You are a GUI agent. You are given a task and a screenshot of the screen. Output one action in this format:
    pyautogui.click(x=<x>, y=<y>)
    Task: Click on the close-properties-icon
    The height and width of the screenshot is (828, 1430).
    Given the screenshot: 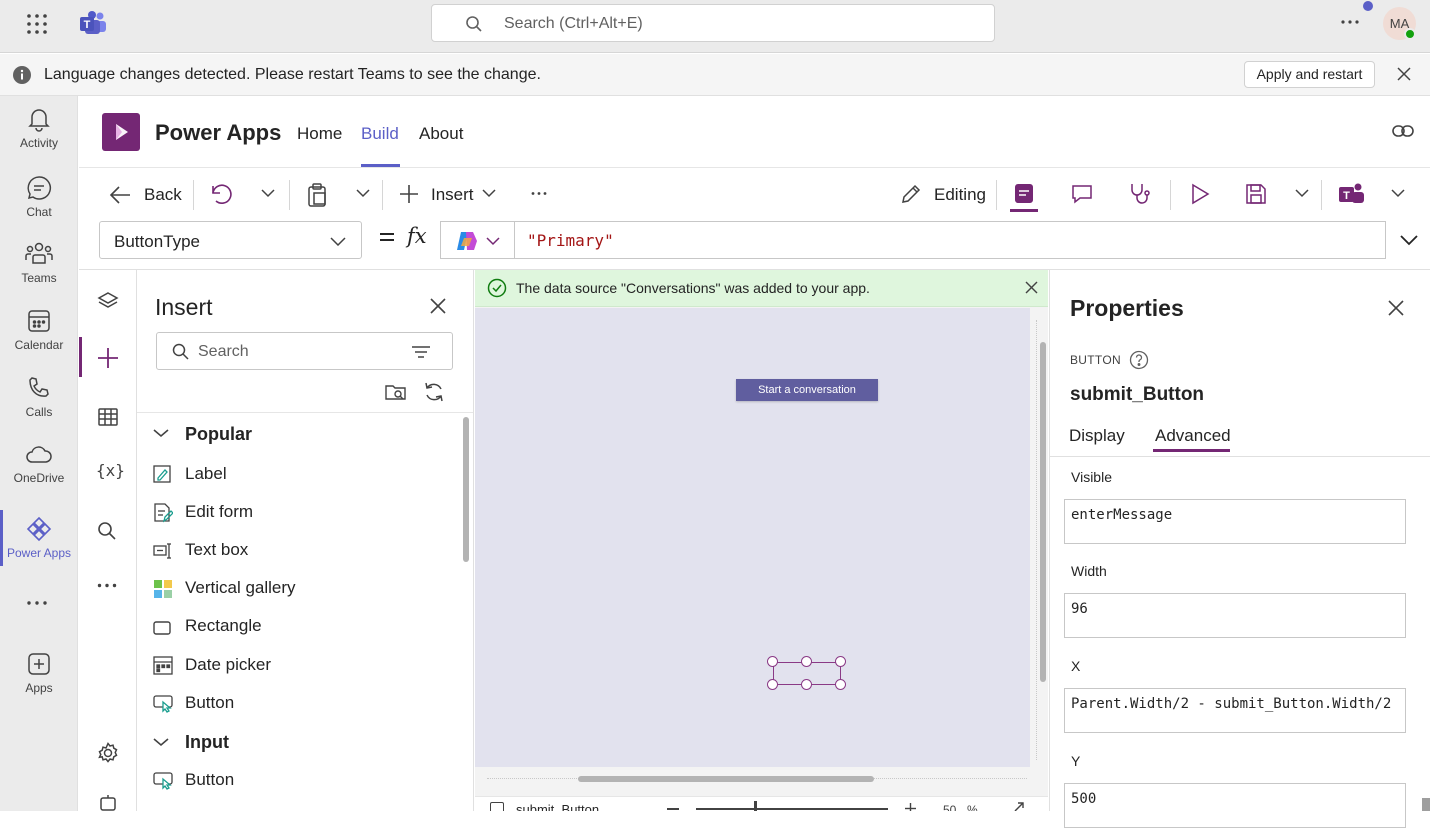 What is the action you would take?
    pyautogui.click(x=1396, y=308)
    